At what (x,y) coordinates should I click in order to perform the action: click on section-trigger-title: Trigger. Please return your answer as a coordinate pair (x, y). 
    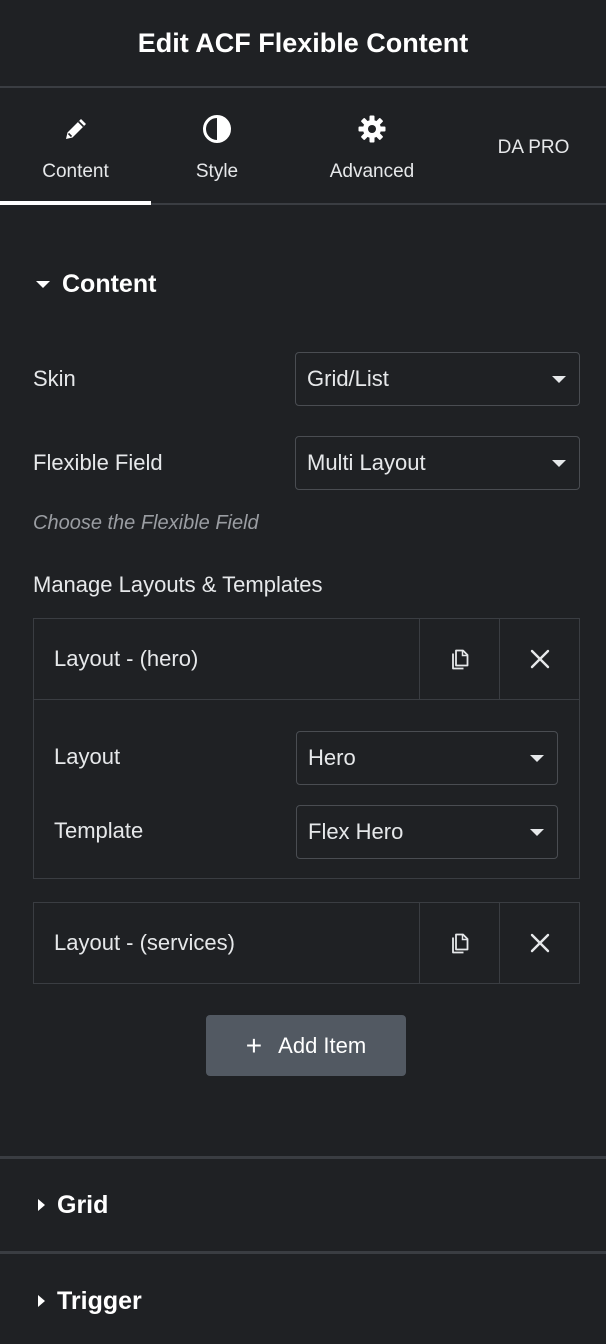
    Looking at the image, I should click on (99, 1300).